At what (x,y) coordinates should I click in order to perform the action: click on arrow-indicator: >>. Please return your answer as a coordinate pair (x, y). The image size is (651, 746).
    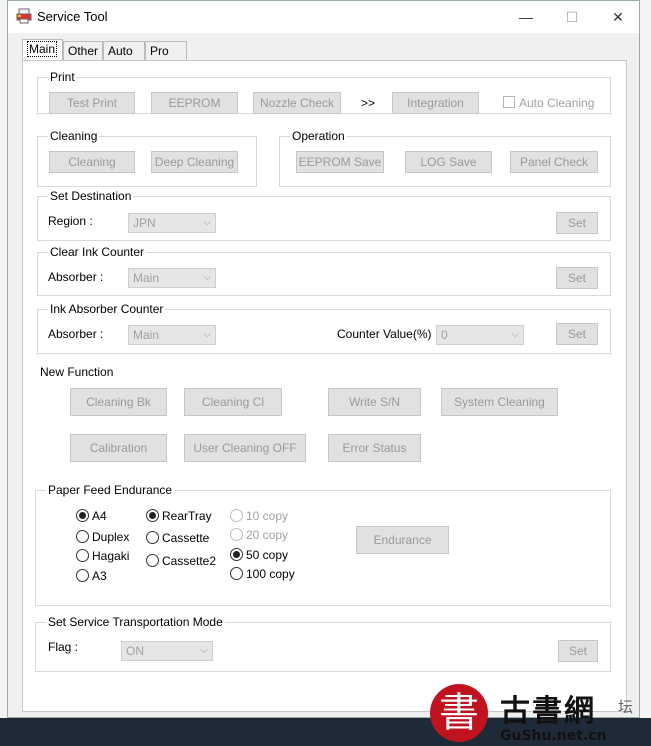
    Looking at the image, I should click on (368, 103).